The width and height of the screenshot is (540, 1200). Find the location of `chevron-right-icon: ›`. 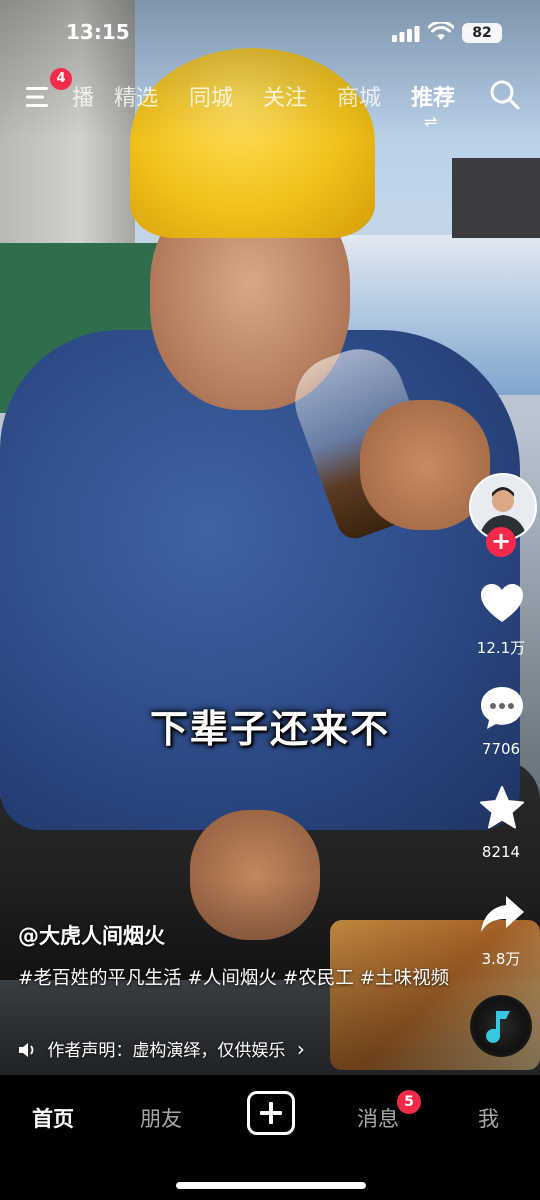

chevron-right-icon: › is located at coordinates (300, 1049).